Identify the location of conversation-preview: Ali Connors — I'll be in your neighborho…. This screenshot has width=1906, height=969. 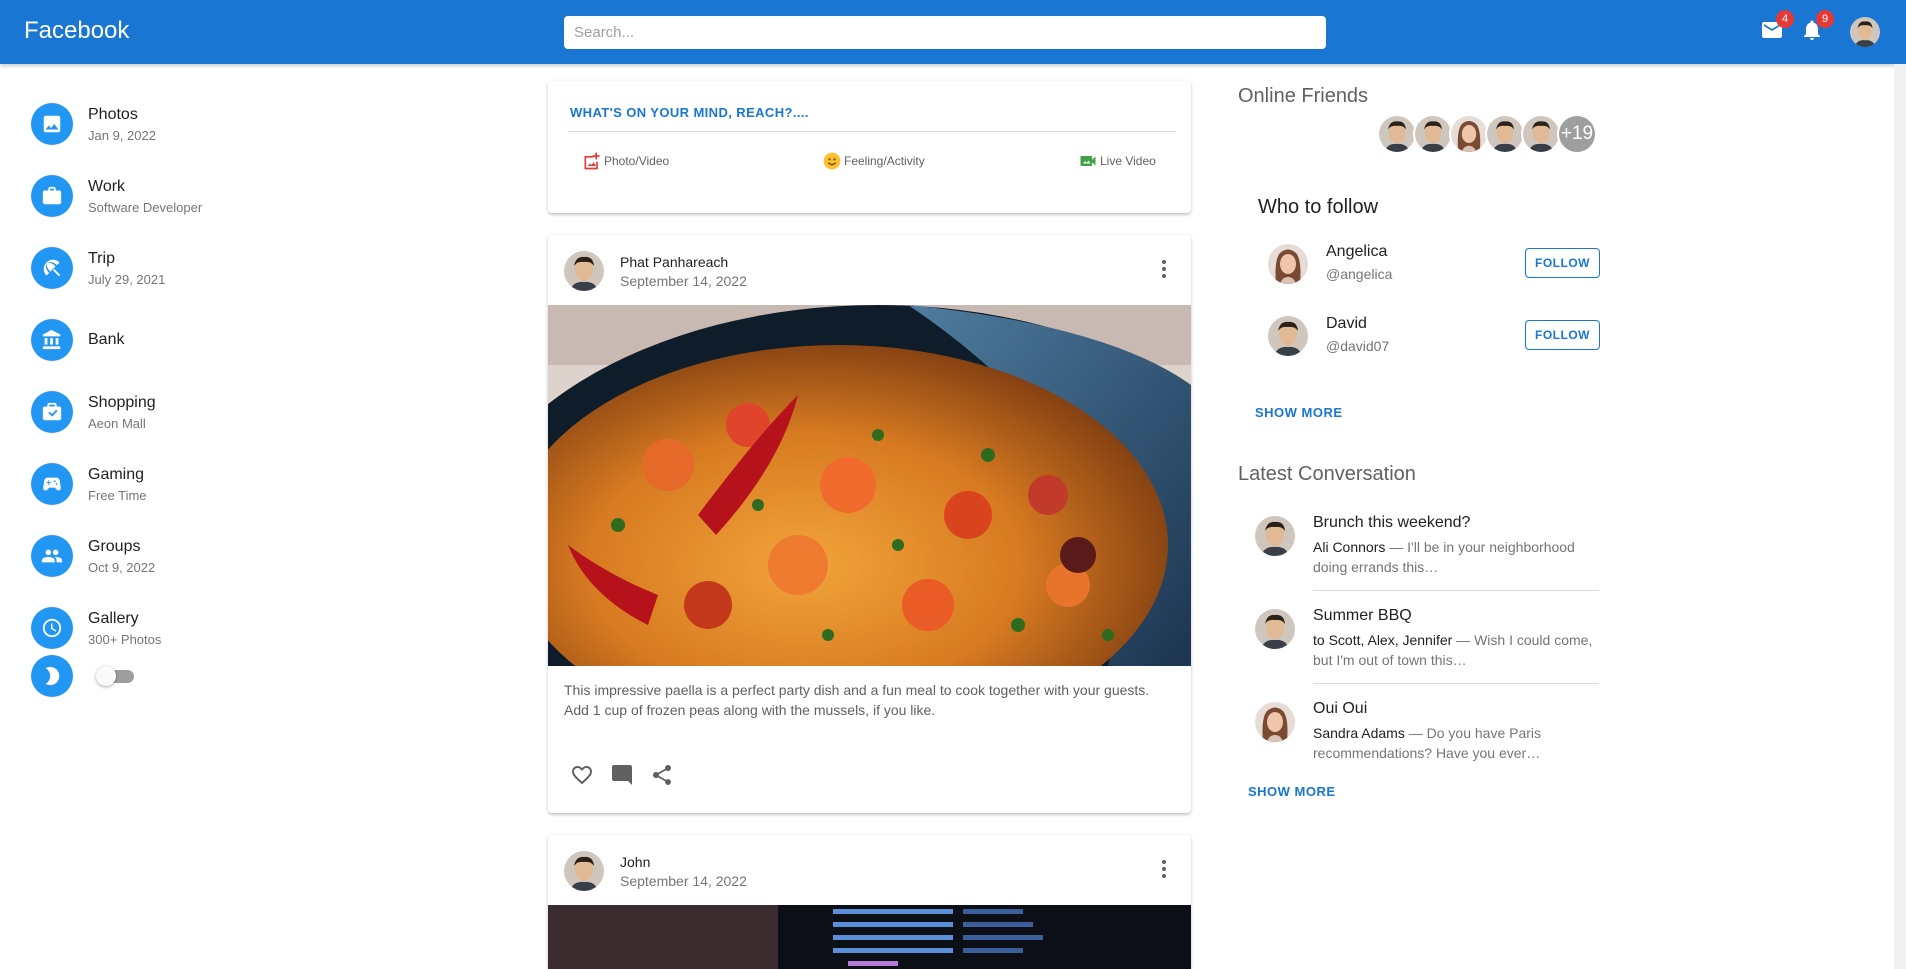
(1455, 557).